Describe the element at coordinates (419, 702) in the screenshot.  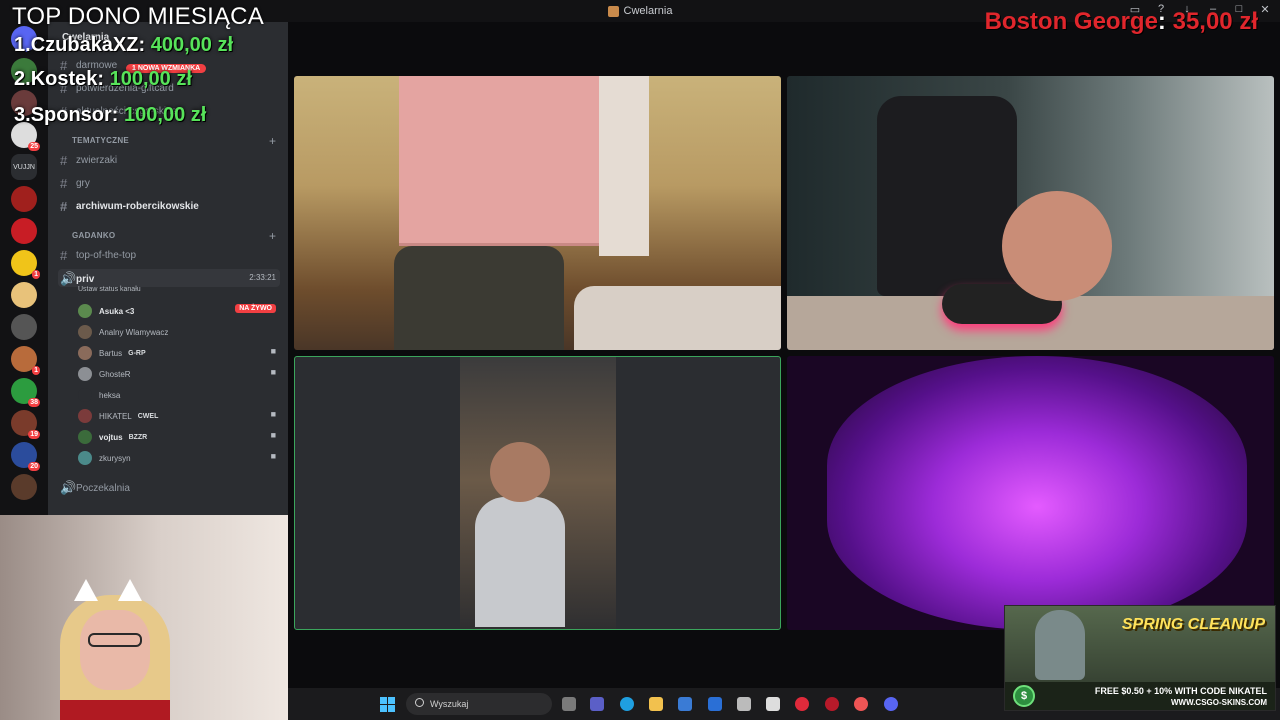
I see `search-icon` at that location.